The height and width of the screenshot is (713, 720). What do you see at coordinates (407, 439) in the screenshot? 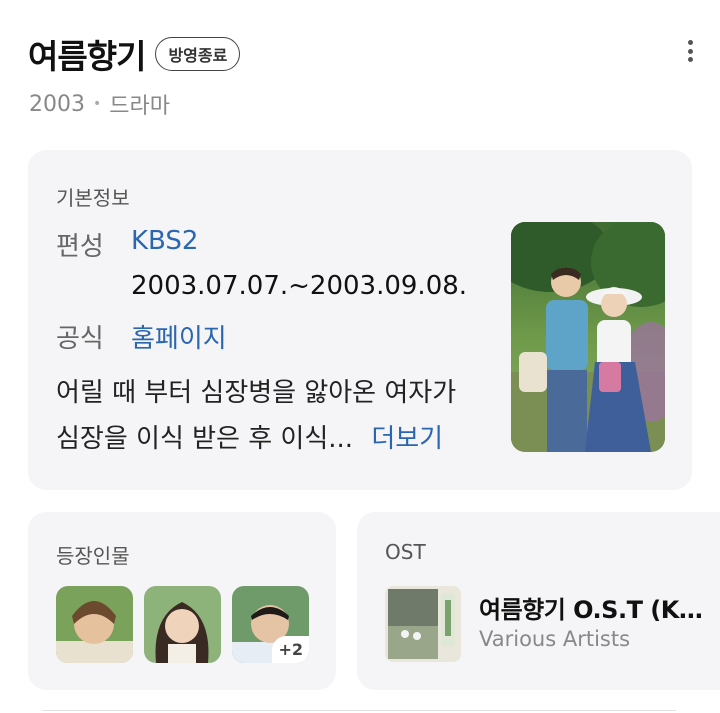
I see `more-link: 더보기` at bounding box center [407, 439].